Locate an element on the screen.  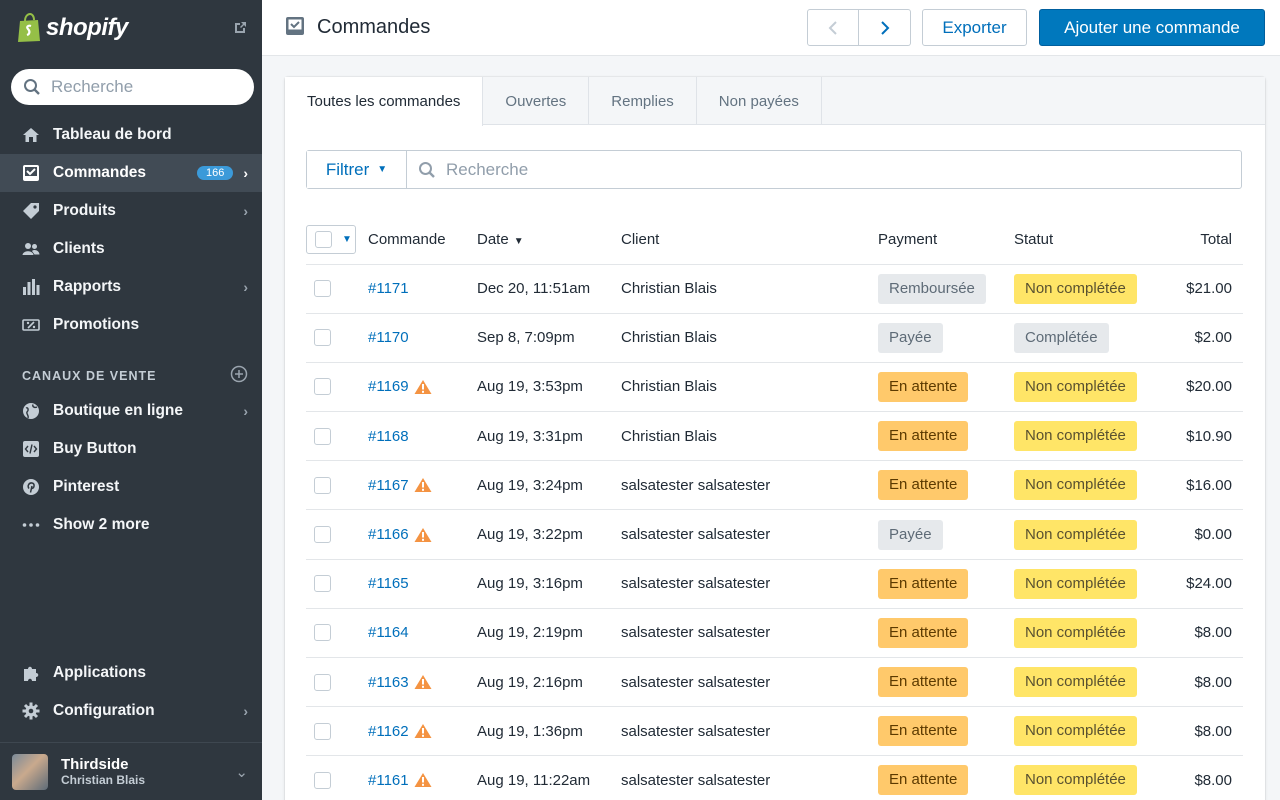
column-header-status: Statut is located at coordinates (1089, 240).